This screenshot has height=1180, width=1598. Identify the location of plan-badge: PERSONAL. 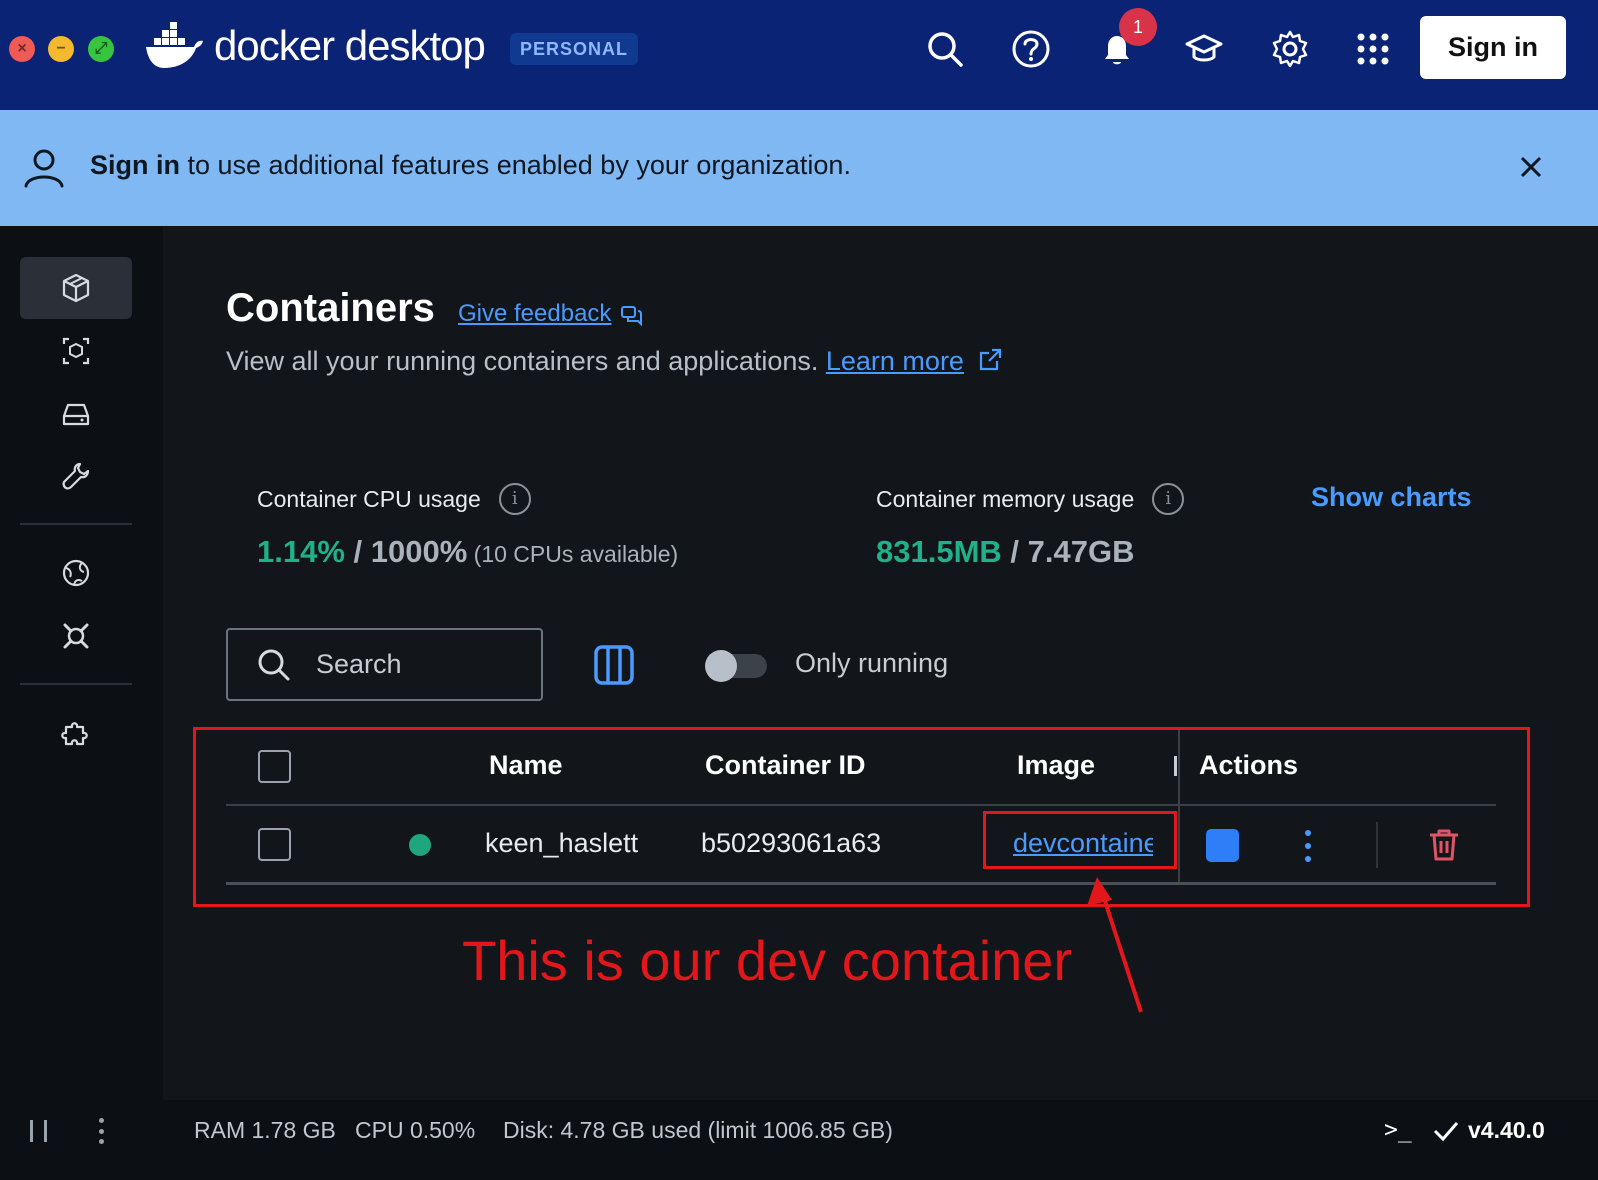
(574, 49).